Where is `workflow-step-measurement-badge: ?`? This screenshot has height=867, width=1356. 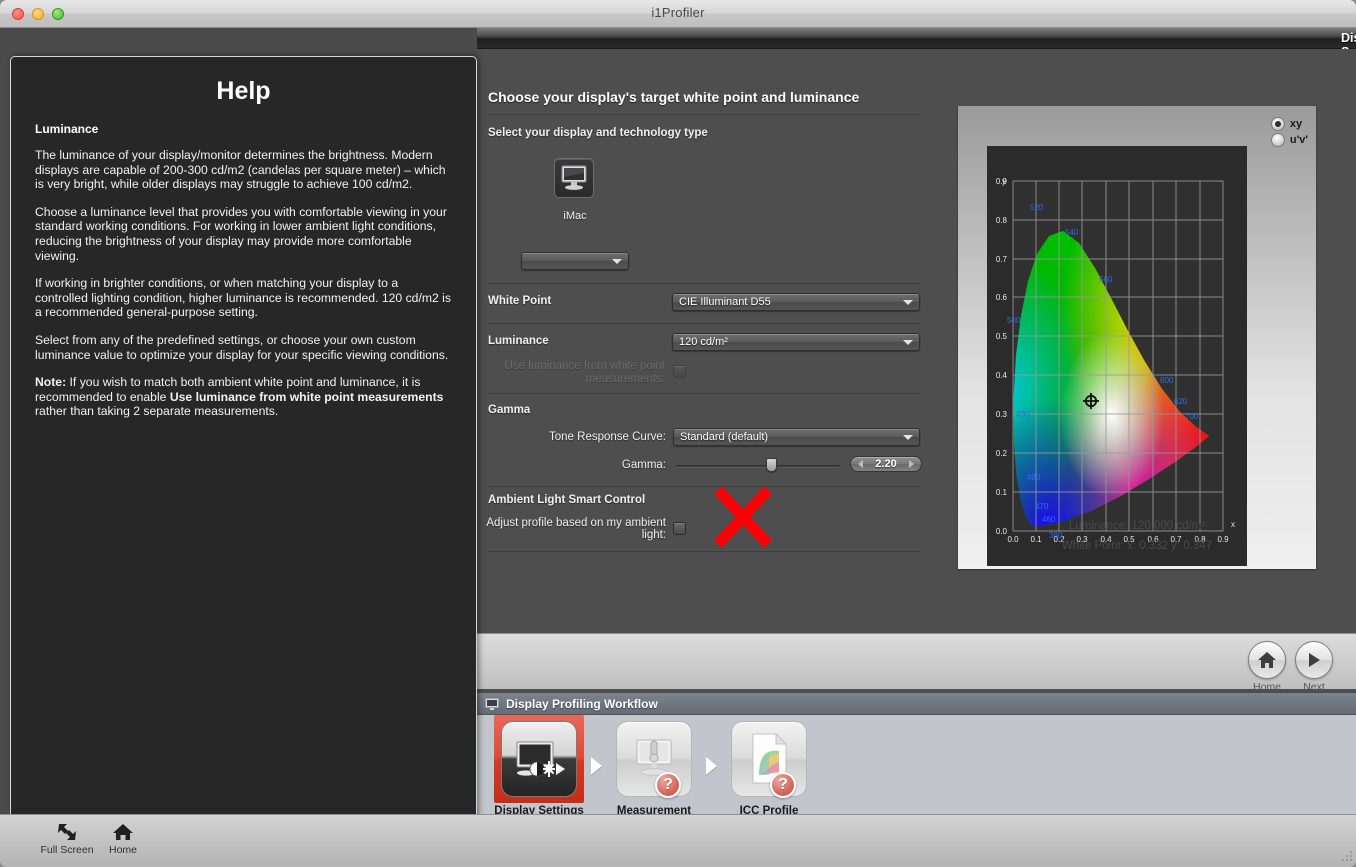
workflow-step-measurement-badge: ? is located at coordinates (668, 785).